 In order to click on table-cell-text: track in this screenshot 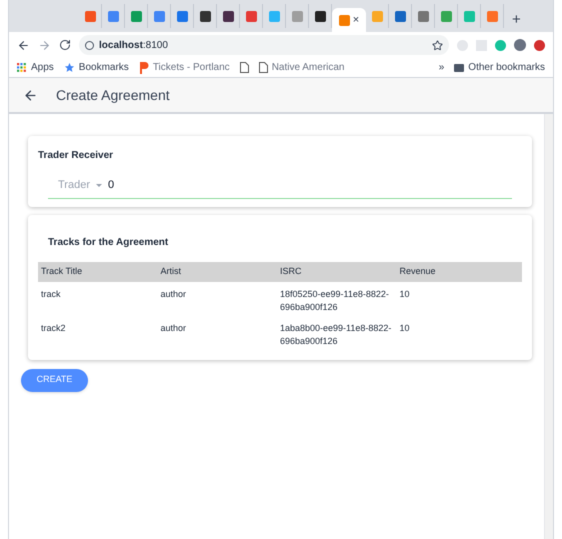, I will do `click(51, 294)`.